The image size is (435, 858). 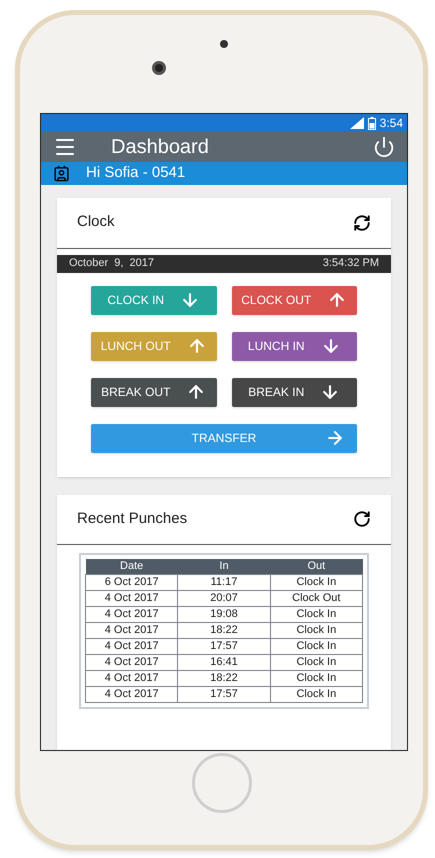 I want to click on table-cell: Clock Out, so click(x=316, y=598).